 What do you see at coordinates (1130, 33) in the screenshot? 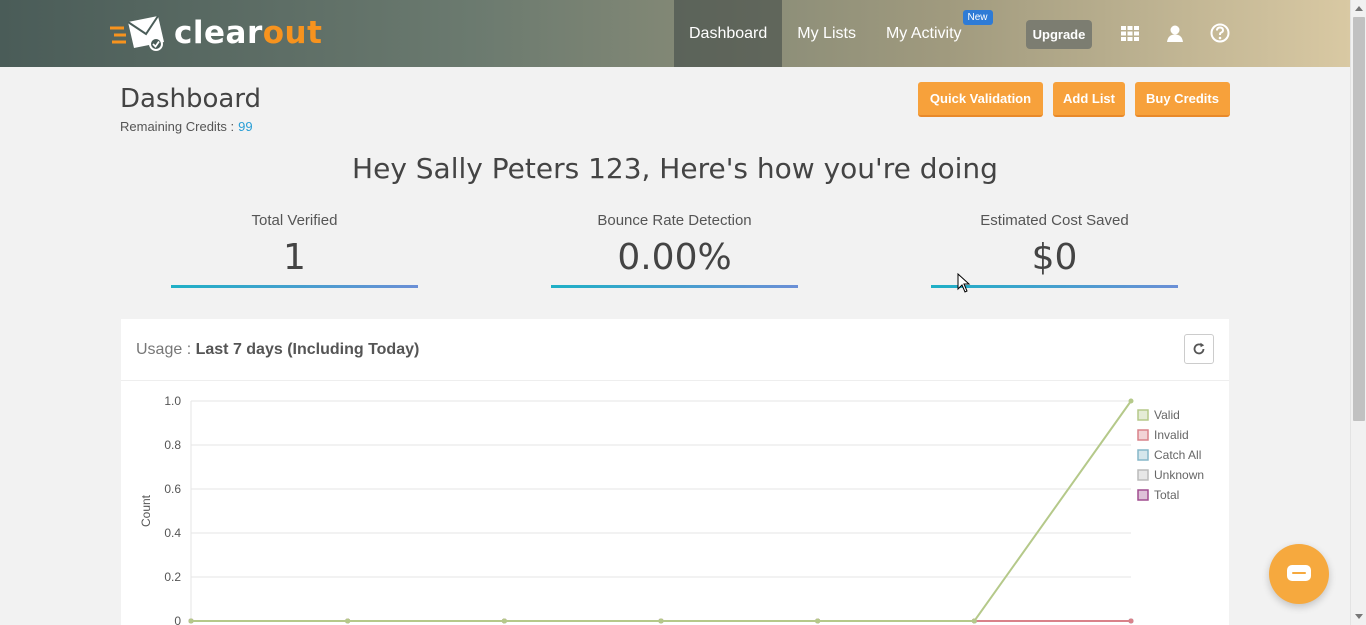
I see `apps-grid-icon` at bounding box center [1130, 33].